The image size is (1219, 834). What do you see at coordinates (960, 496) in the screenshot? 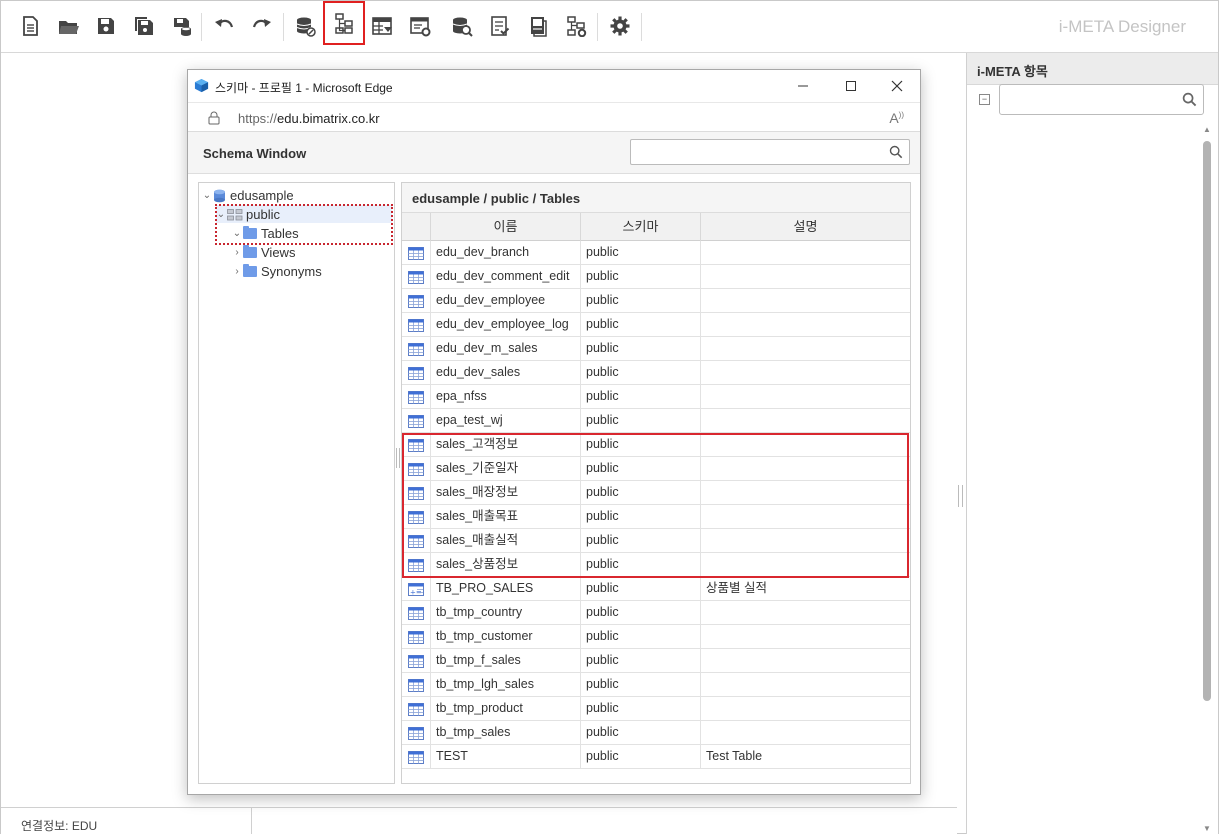
I see `panel-splitter` at bounding box center [960, 496].